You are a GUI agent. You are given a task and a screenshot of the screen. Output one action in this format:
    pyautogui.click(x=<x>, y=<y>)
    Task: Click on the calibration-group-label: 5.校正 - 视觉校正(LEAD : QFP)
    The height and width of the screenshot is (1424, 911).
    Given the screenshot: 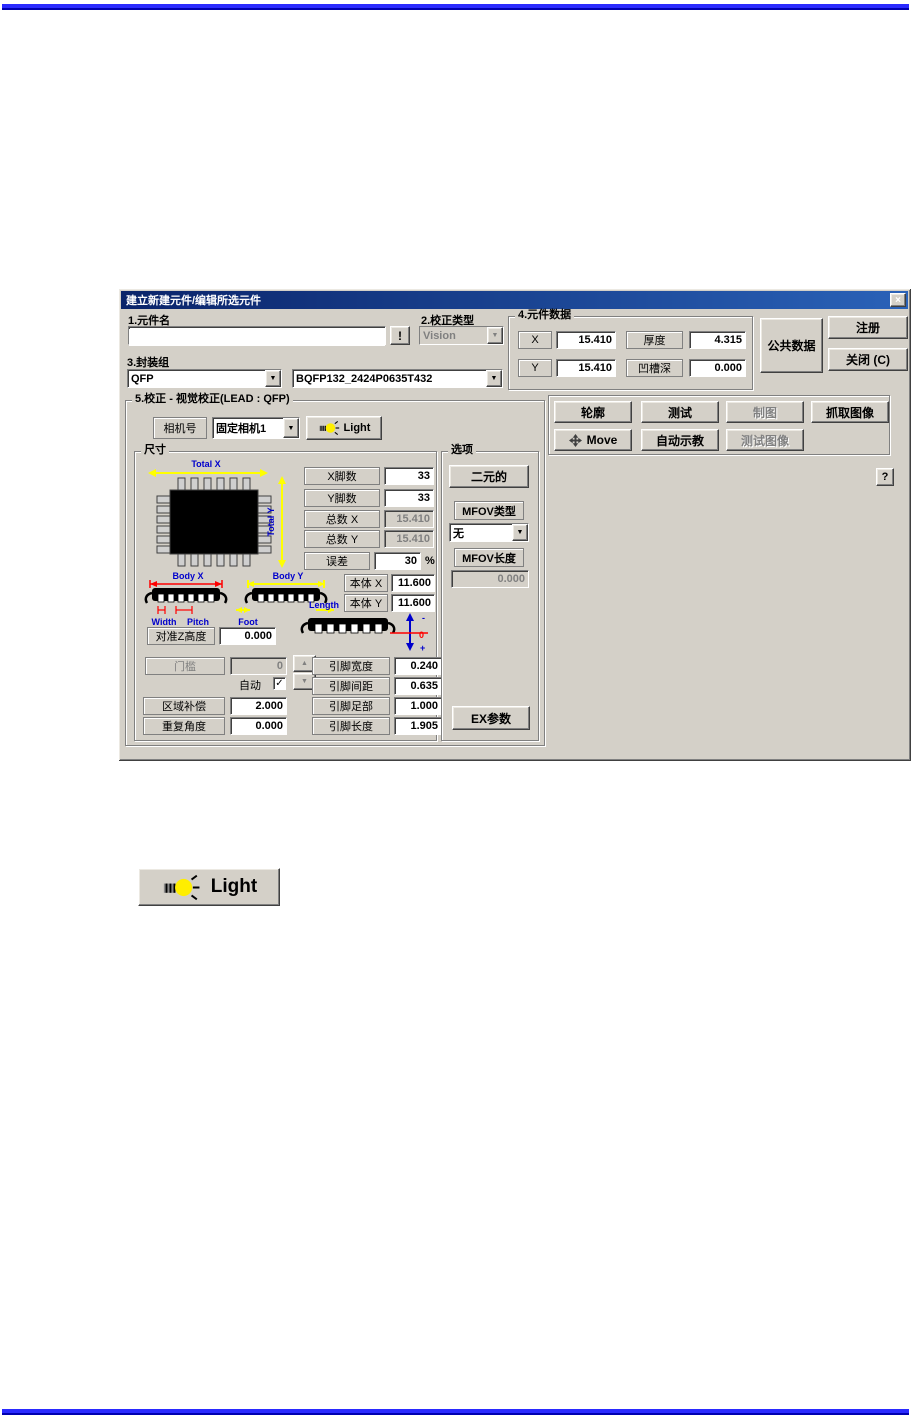 What is the action you would take?
    pyautogui.click(x=212, y=399)
    